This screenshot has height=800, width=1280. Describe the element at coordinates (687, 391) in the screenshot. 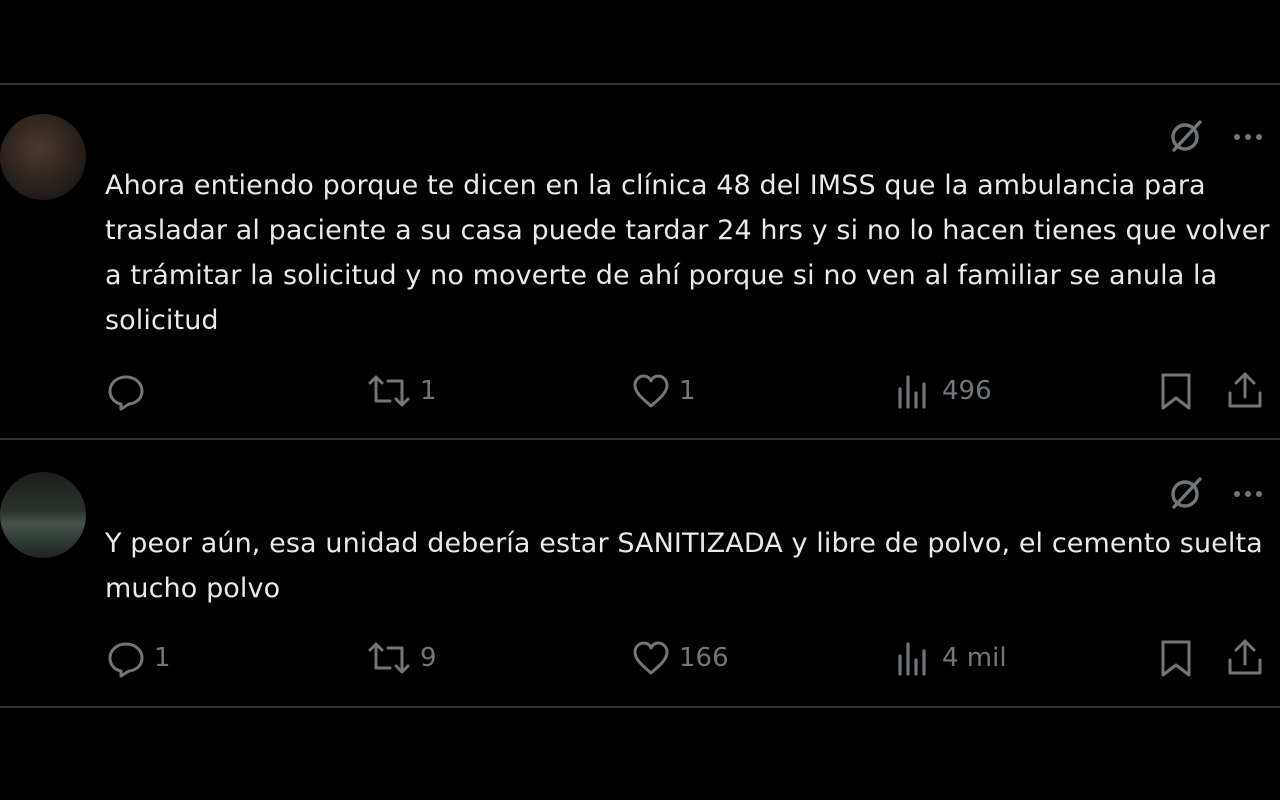

I see `like-count: 1` at that location.